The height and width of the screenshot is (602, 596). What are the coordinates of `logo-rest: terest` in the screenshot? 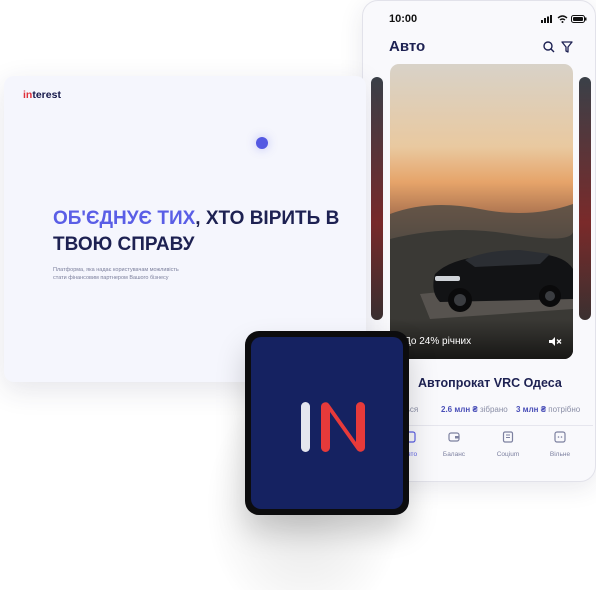 It's located at (46, 95).